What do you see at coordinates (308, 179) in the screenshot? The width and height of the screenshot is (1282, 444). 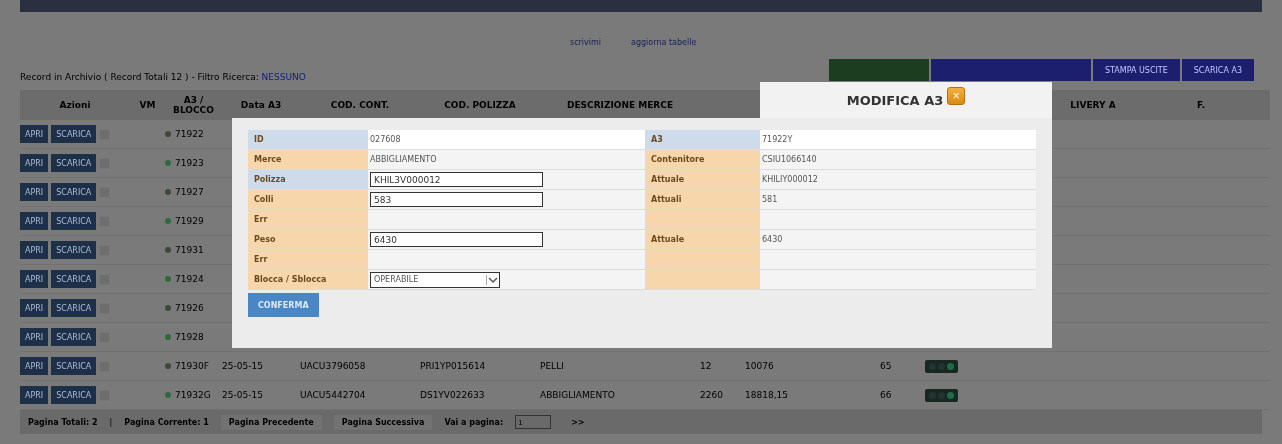 I see `field-label: Polizza` at bounding box center [308, 179].